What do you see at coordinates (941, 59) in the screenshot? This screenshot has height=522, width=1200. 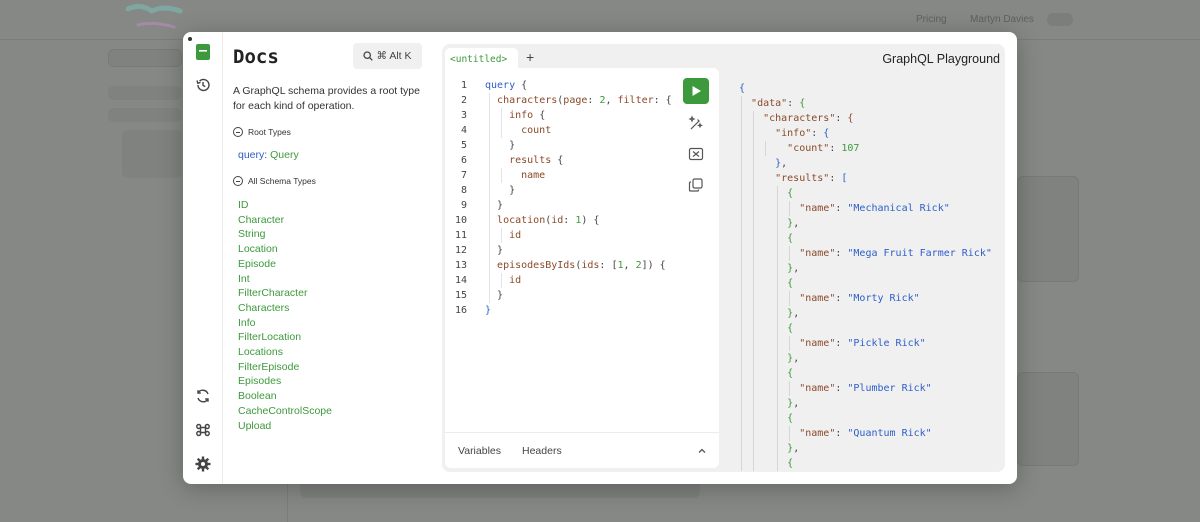 I see `playground-title: GraphQL Playground` at bounding box center [941, 59].